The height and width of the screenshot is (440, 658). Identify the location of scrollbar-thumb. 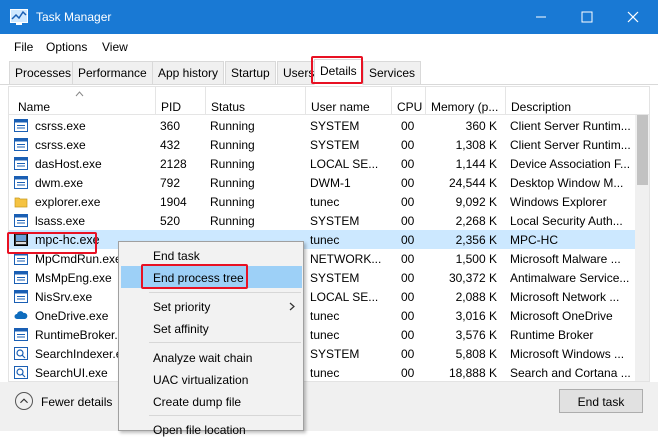
(642, 150).